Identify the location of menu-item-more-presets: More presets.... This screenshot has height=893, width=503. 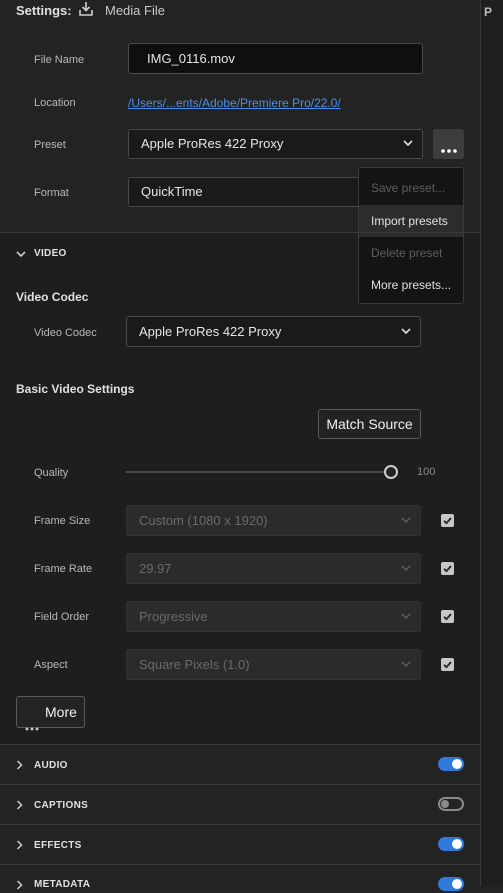
(411, 285).